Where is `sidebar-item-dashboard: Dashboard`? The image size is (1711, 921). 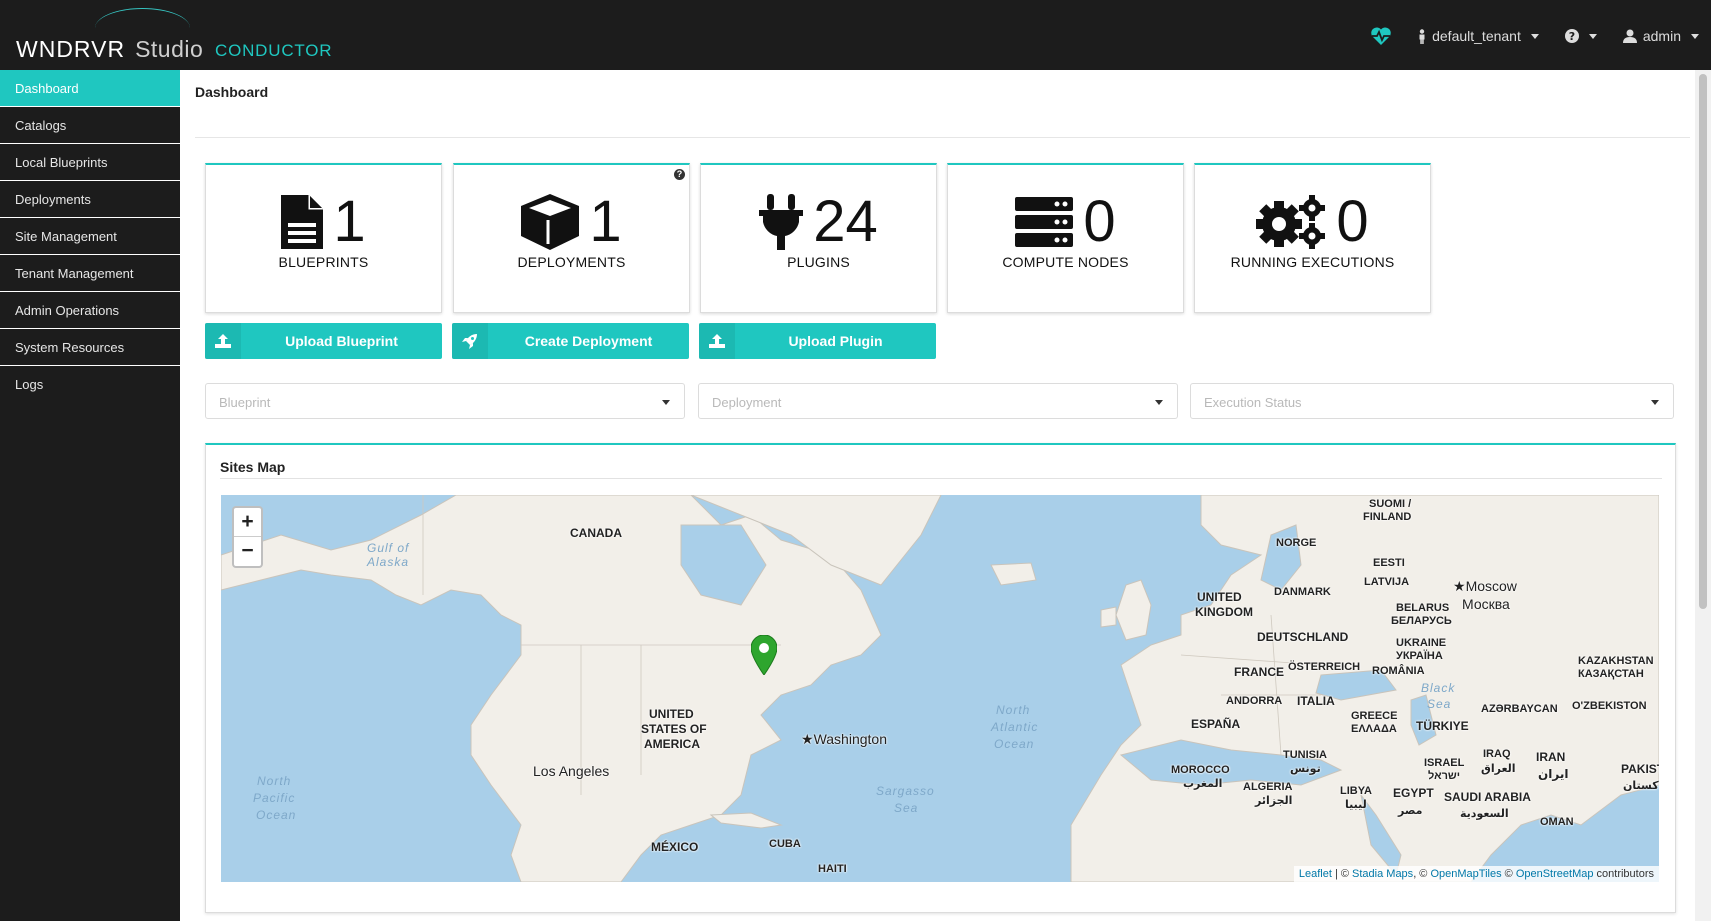
sidebar-item-dashboard: Dashboard is located at coordinates (90, 88).